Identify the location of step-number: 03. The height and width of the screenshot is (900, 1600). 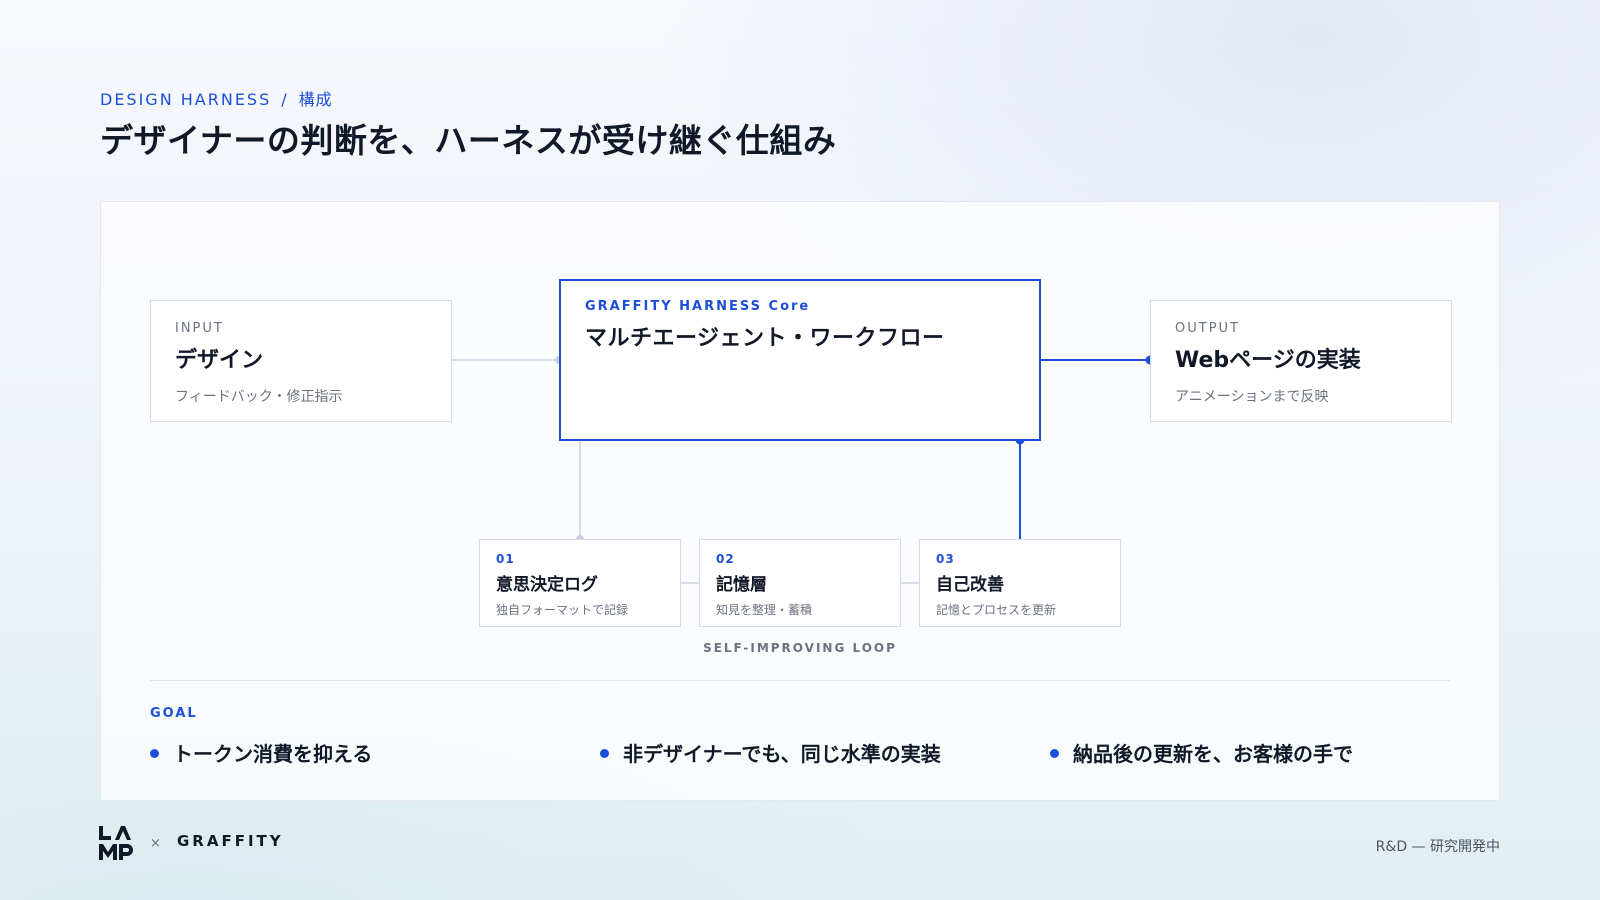
(945, 559).